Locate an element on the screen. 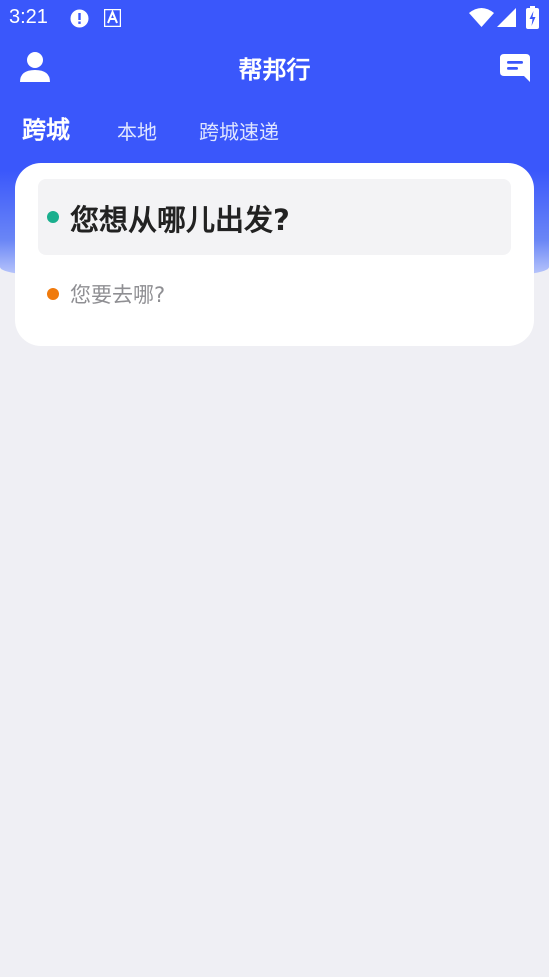  tab-bar: 跨城 本地 跨城速递 is located at coordinates (274, 132).